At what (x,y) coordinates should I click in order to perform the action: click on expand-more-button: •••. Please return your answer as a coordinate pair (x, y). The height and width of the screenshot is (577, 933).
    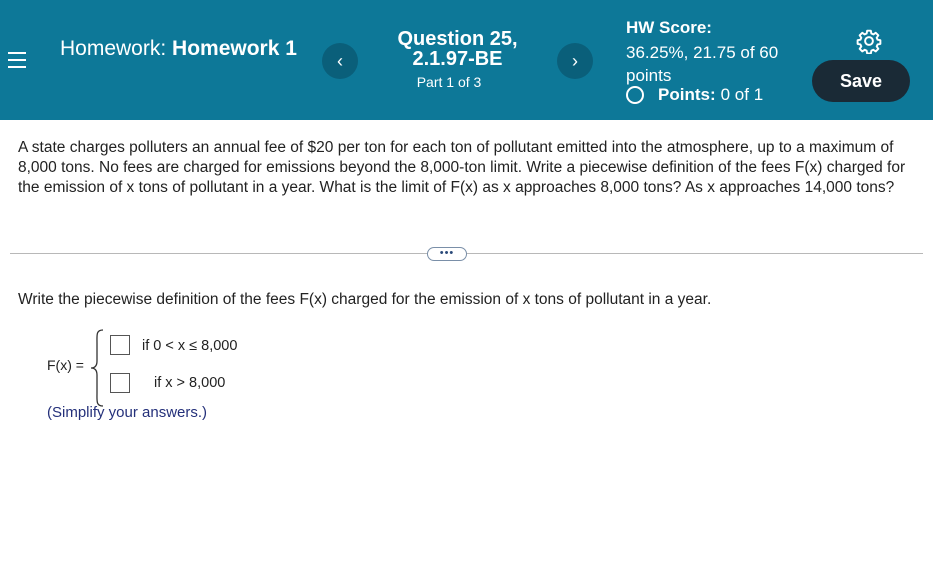
    Looking at the image, I should click on (447, 254).